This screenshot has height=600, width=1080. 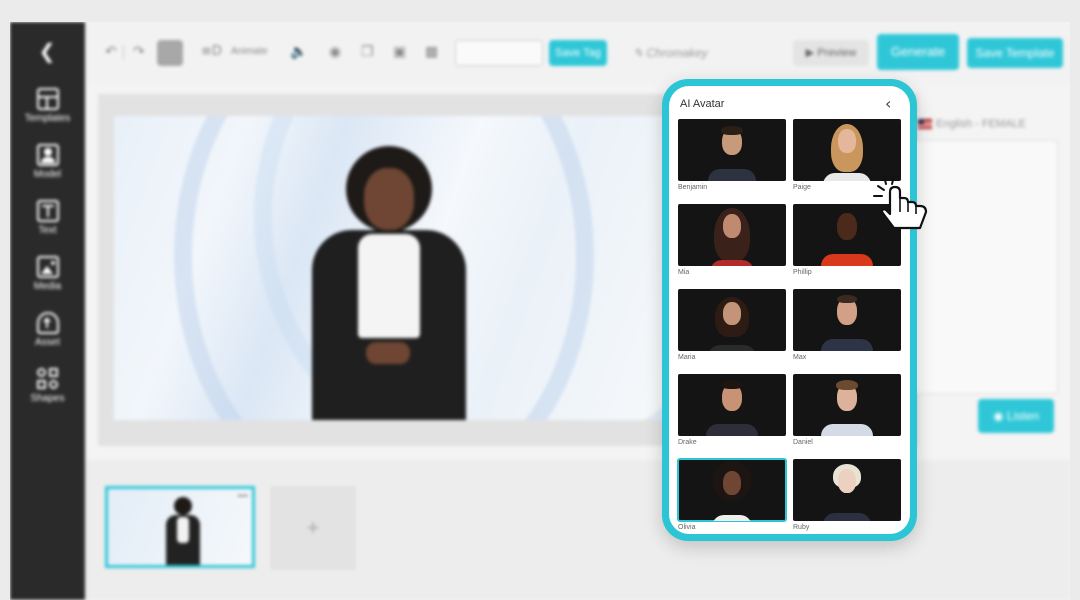 What do you see at coordinates (47, 398) in the screenshot?
I see `sidebar-item-label: Shapes` at bounding box center [47, 398].